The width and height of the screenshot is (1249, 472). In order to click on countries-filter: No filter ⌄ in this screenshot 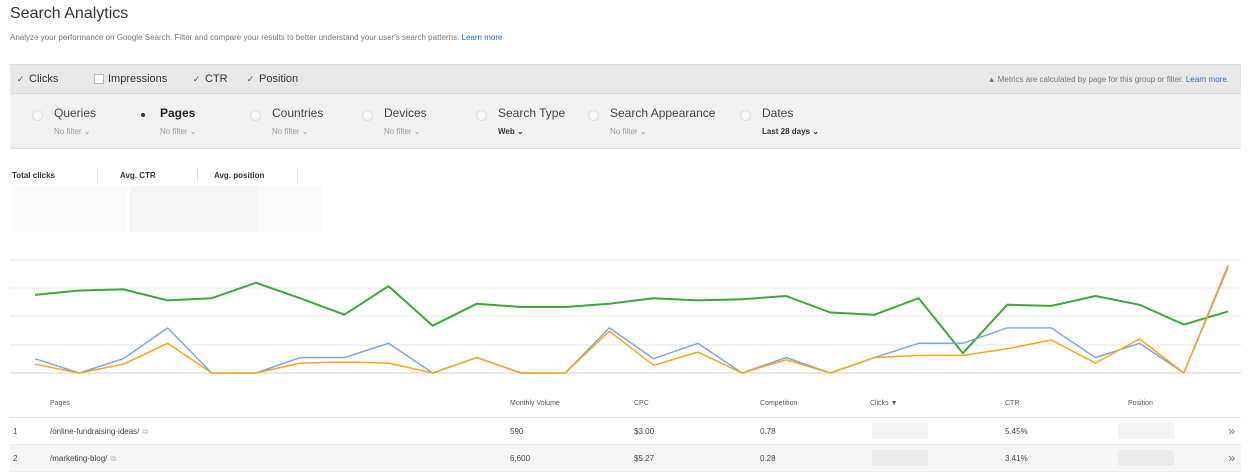, I will do `click(290, 131)`.